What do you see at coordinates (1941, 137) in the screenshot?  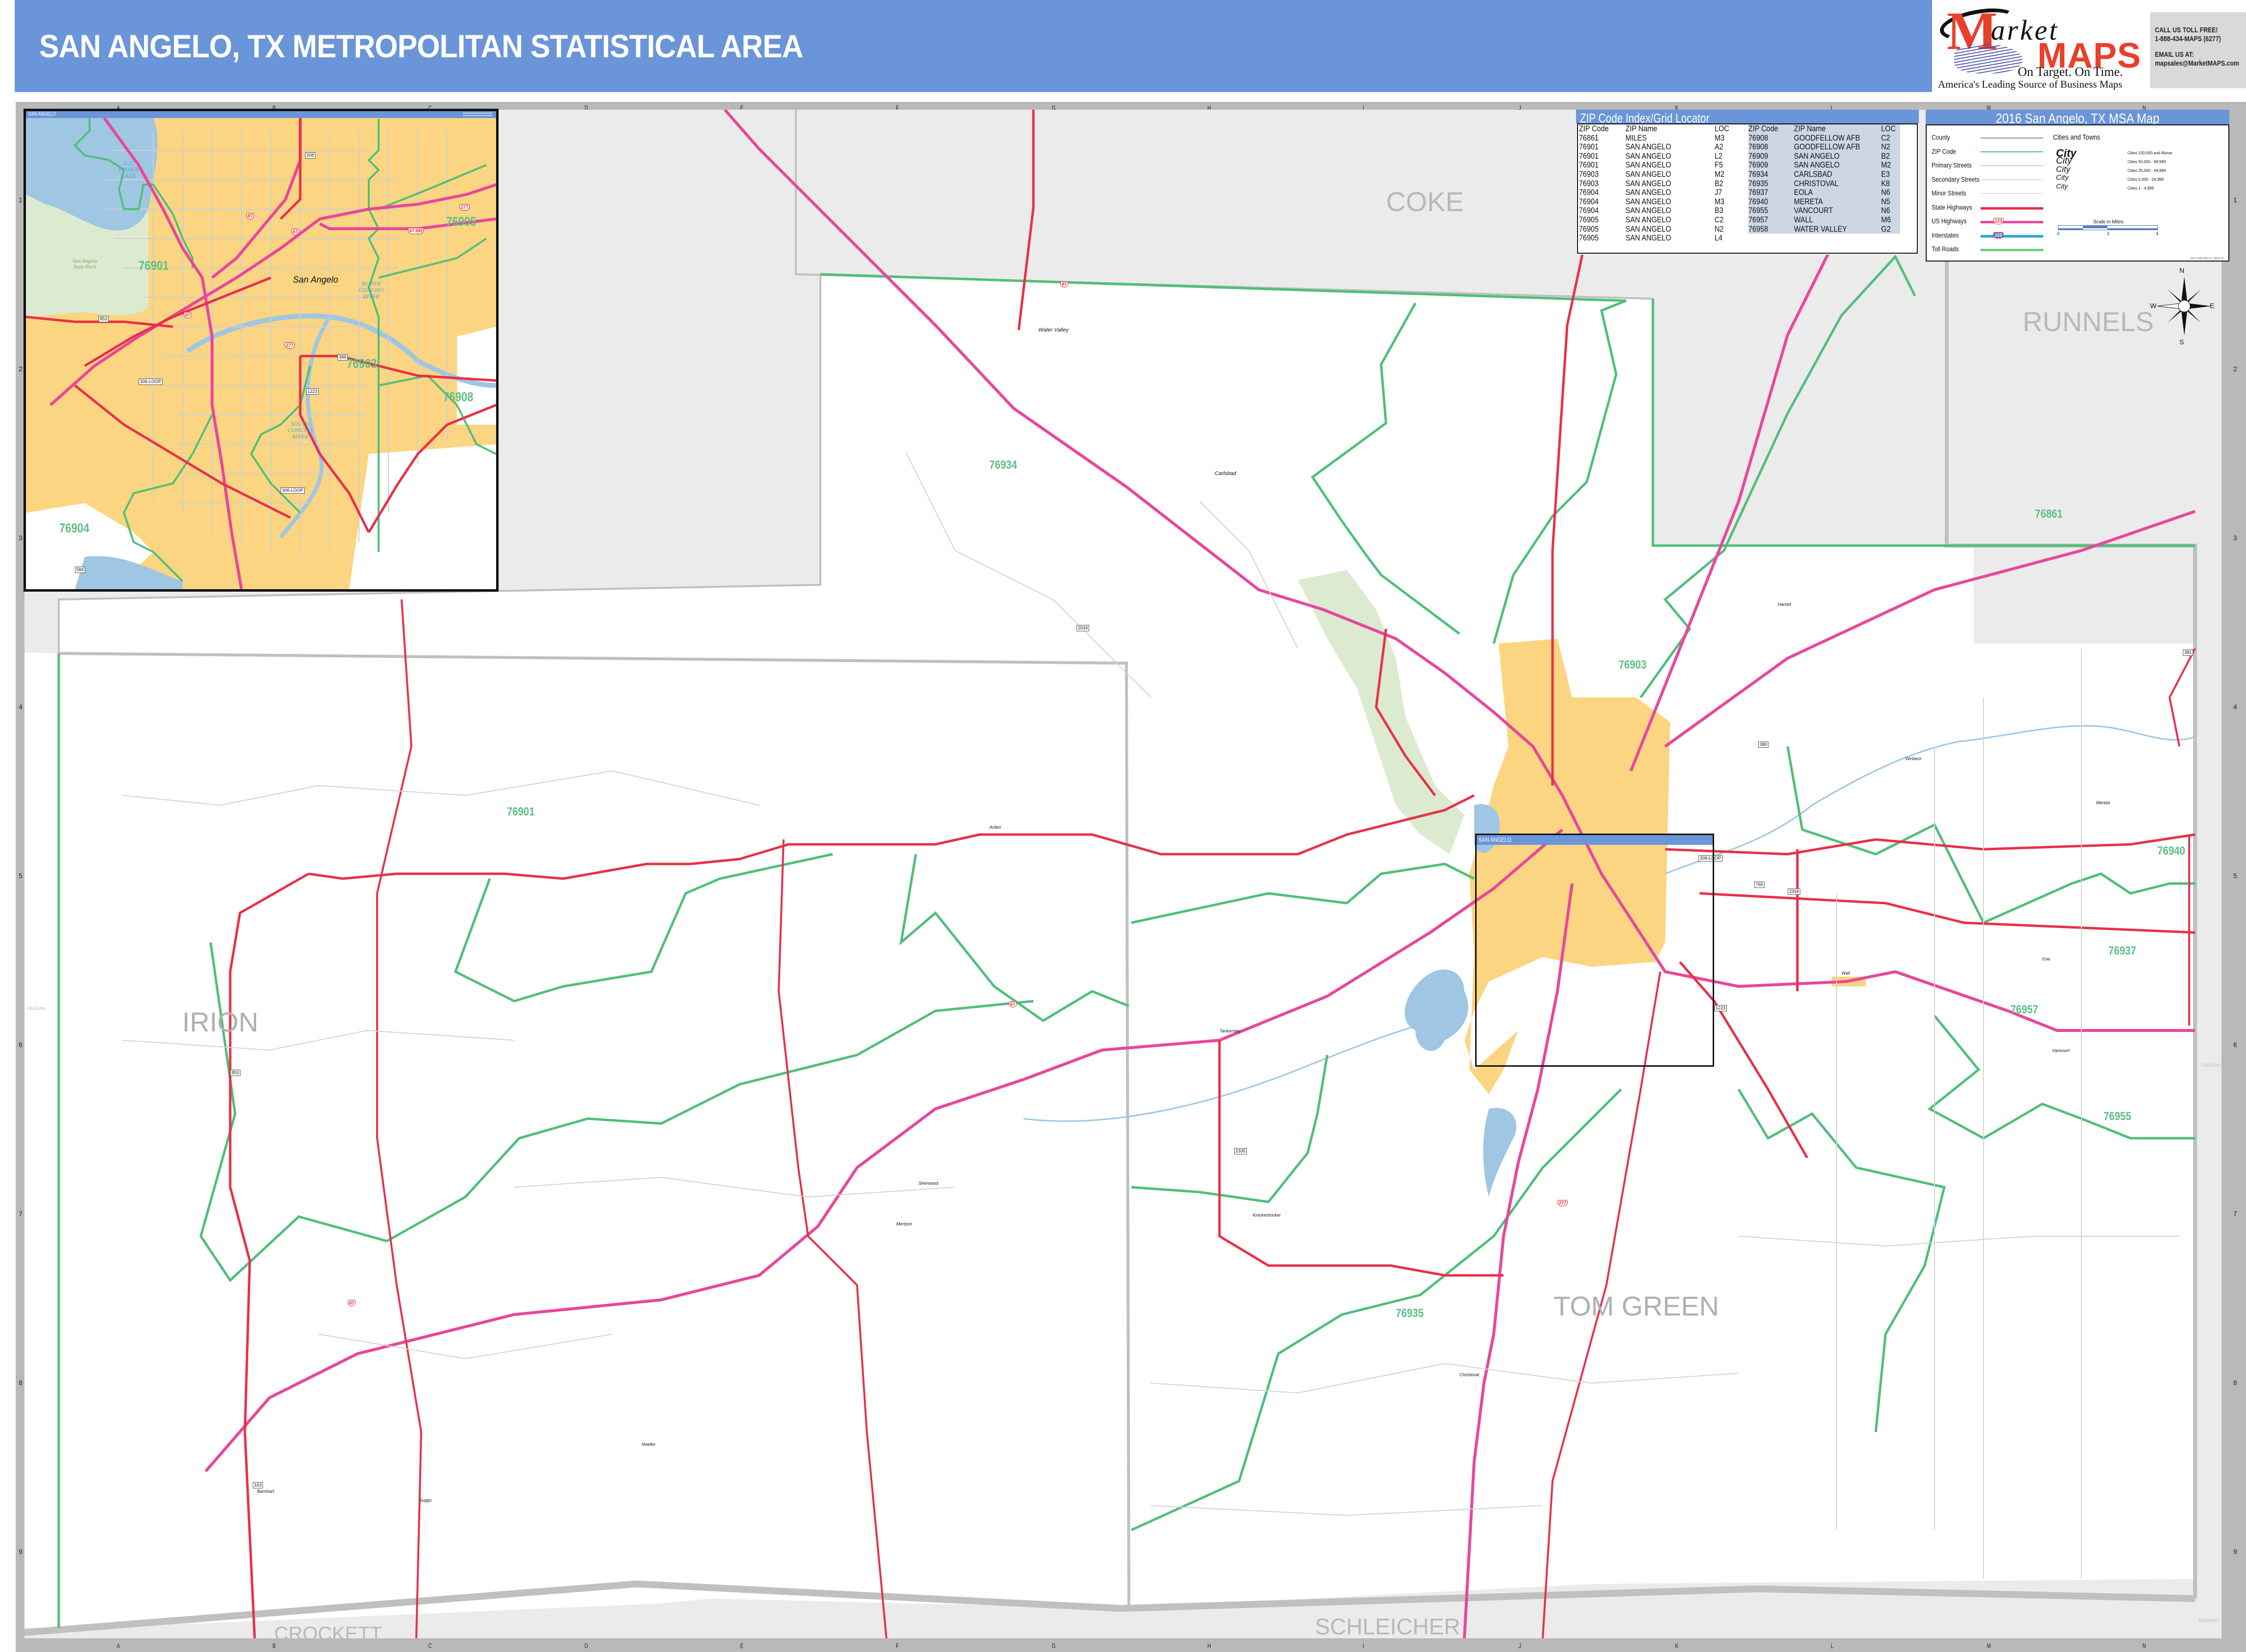 I see `legend-item-label: County` at bounding box center [1941, 137].